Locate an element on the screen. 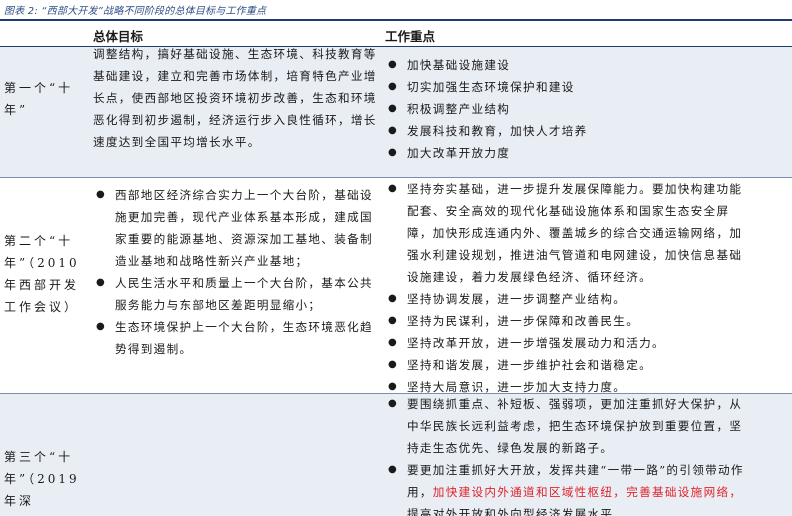  focus-item: 坚持改革开放，进一步增强发展动力和活力。 is located at coordinates (570, 343).